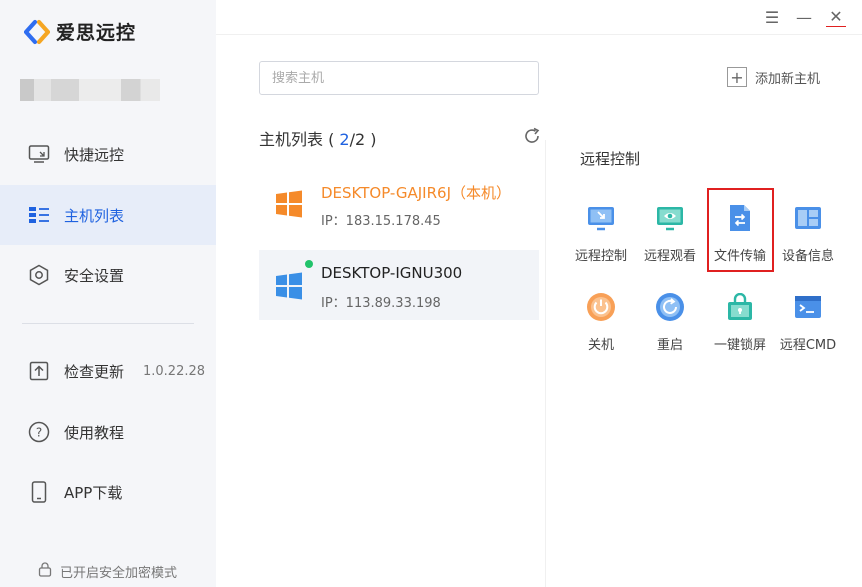 The height and width of the screenshot is (587, 862). I want to click on sidebar-item-label: 使用教程, so click(94, 432).